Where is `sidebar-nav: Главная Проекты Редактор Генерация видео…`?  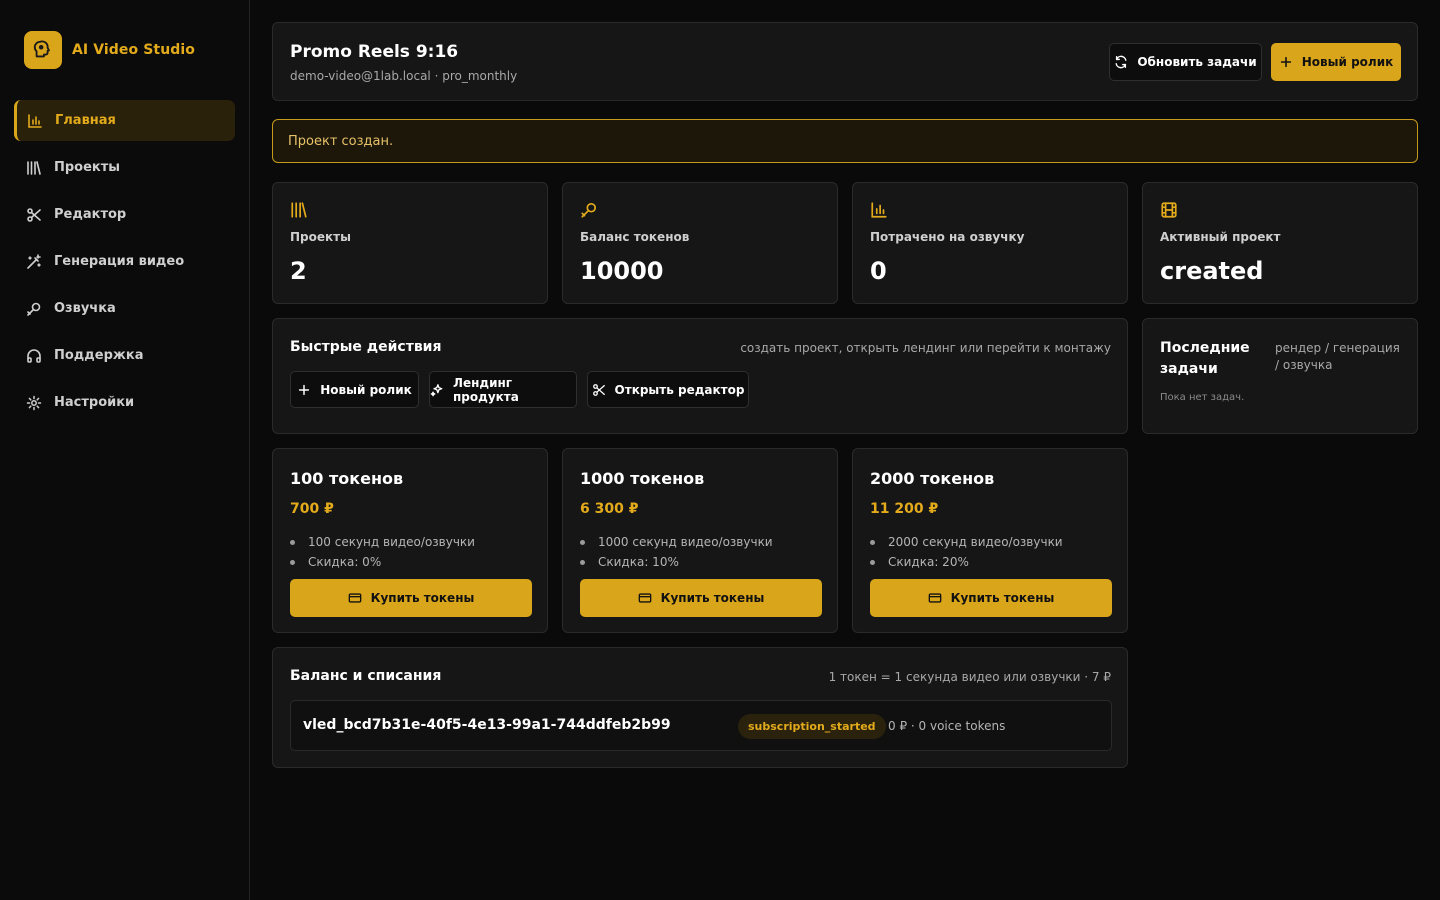
sidebar-nav: Главная Проекты Редактор Генерация видео… is located at coordinates (124, 264).